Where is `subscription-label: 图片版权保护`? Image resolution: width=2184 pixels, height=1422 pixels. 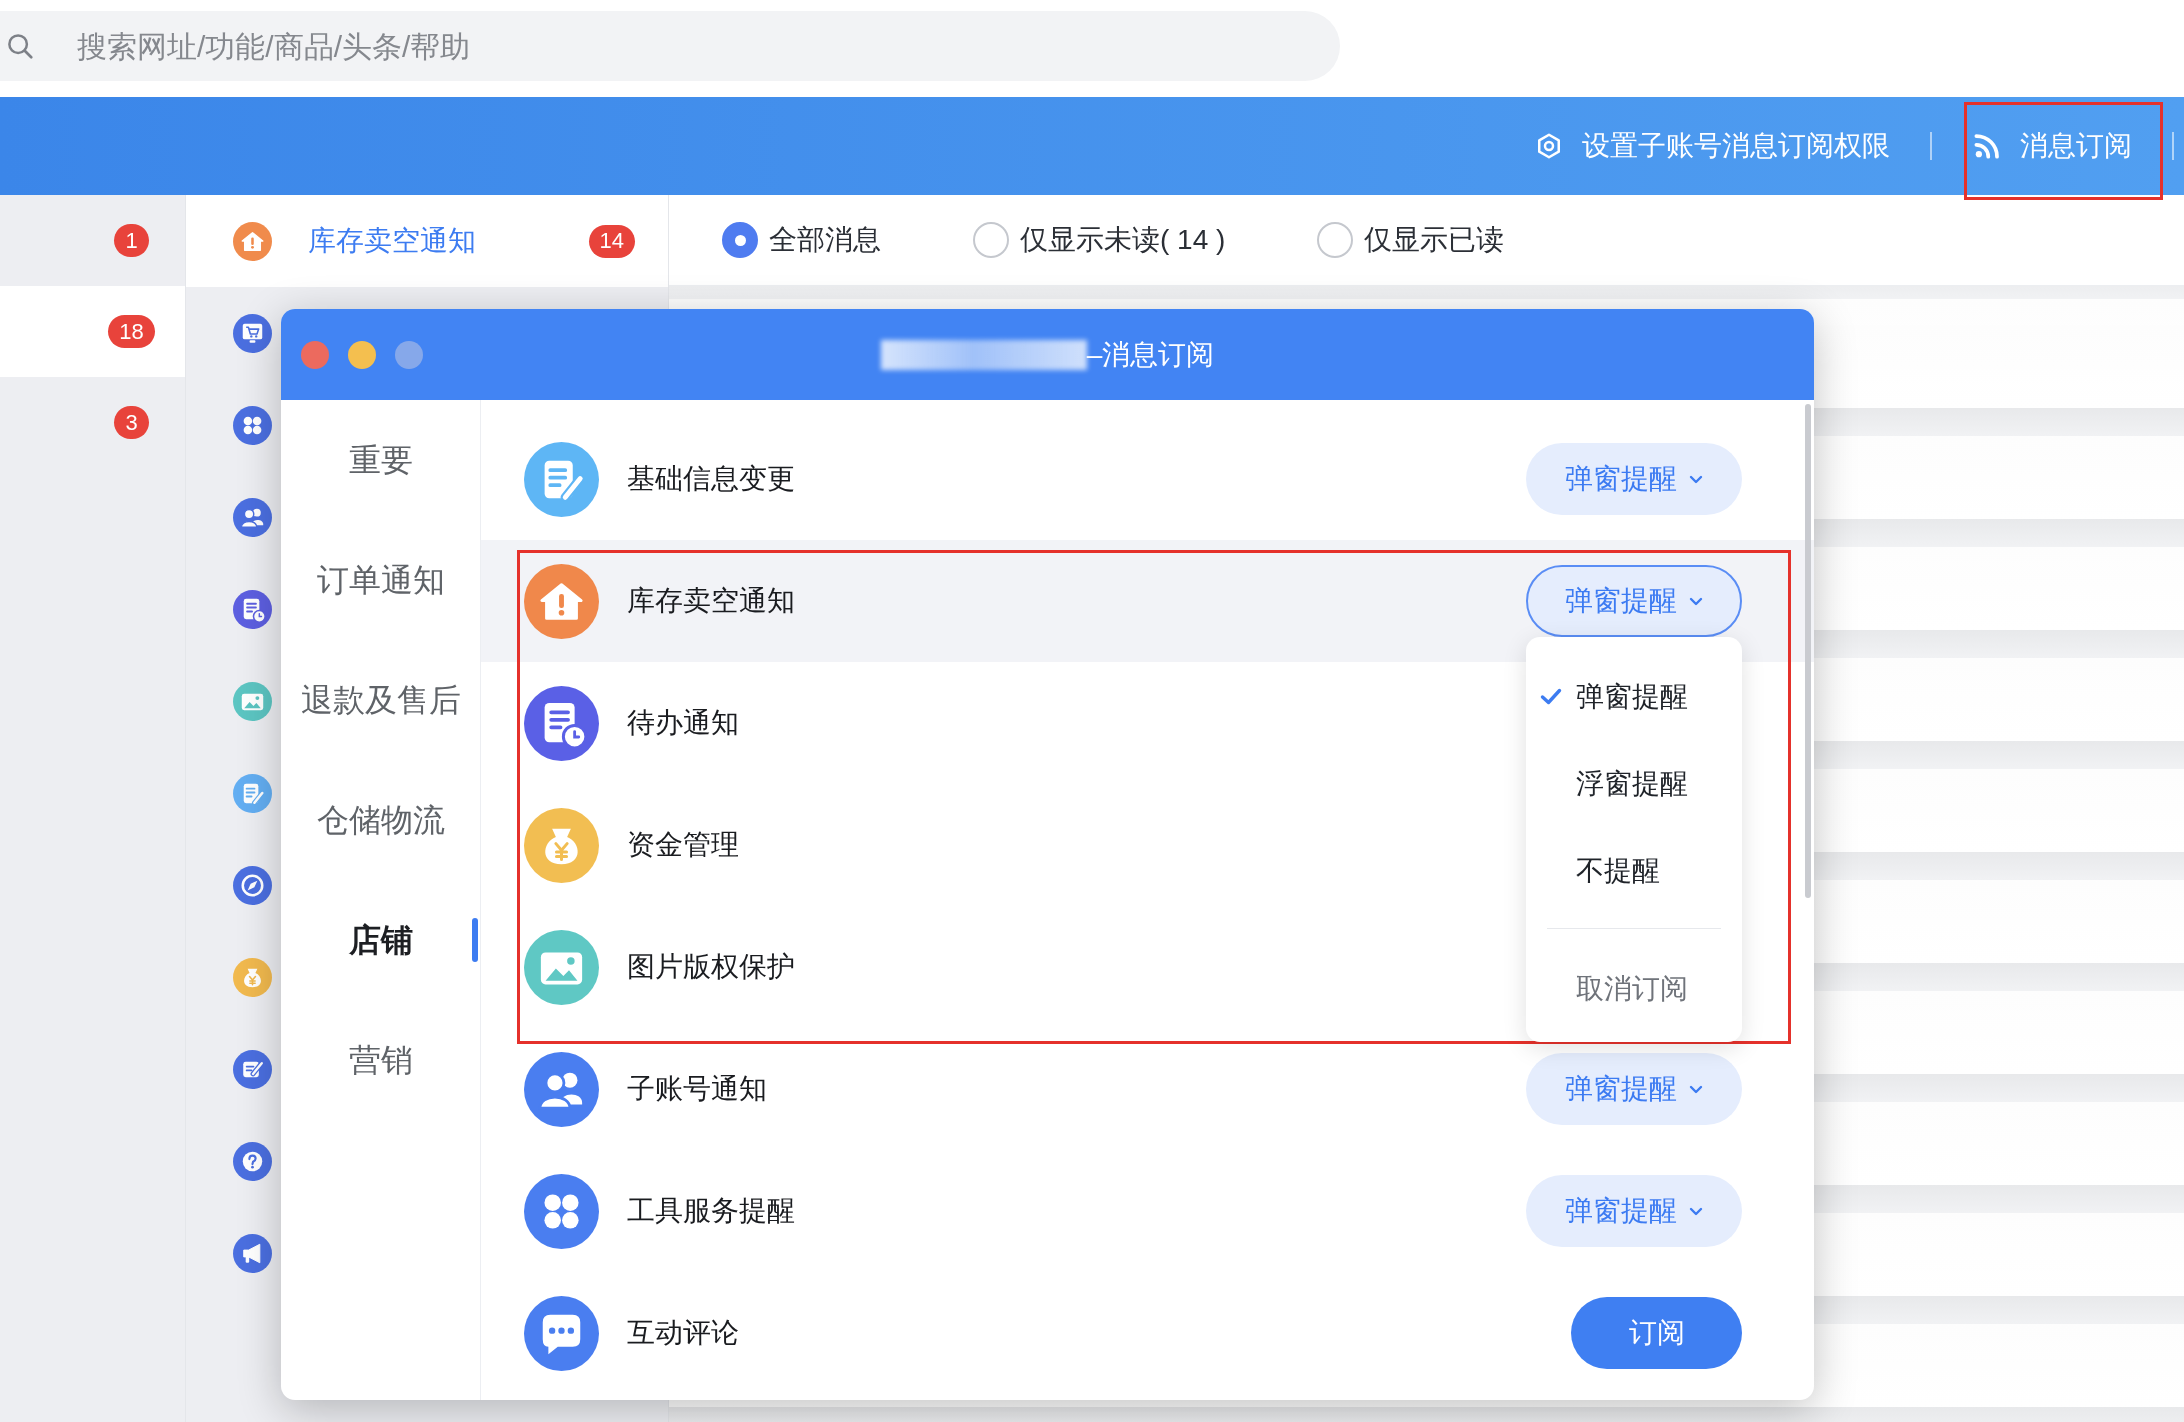 subscription-label: 图片版权保护 is located at coordinates (711, 967).